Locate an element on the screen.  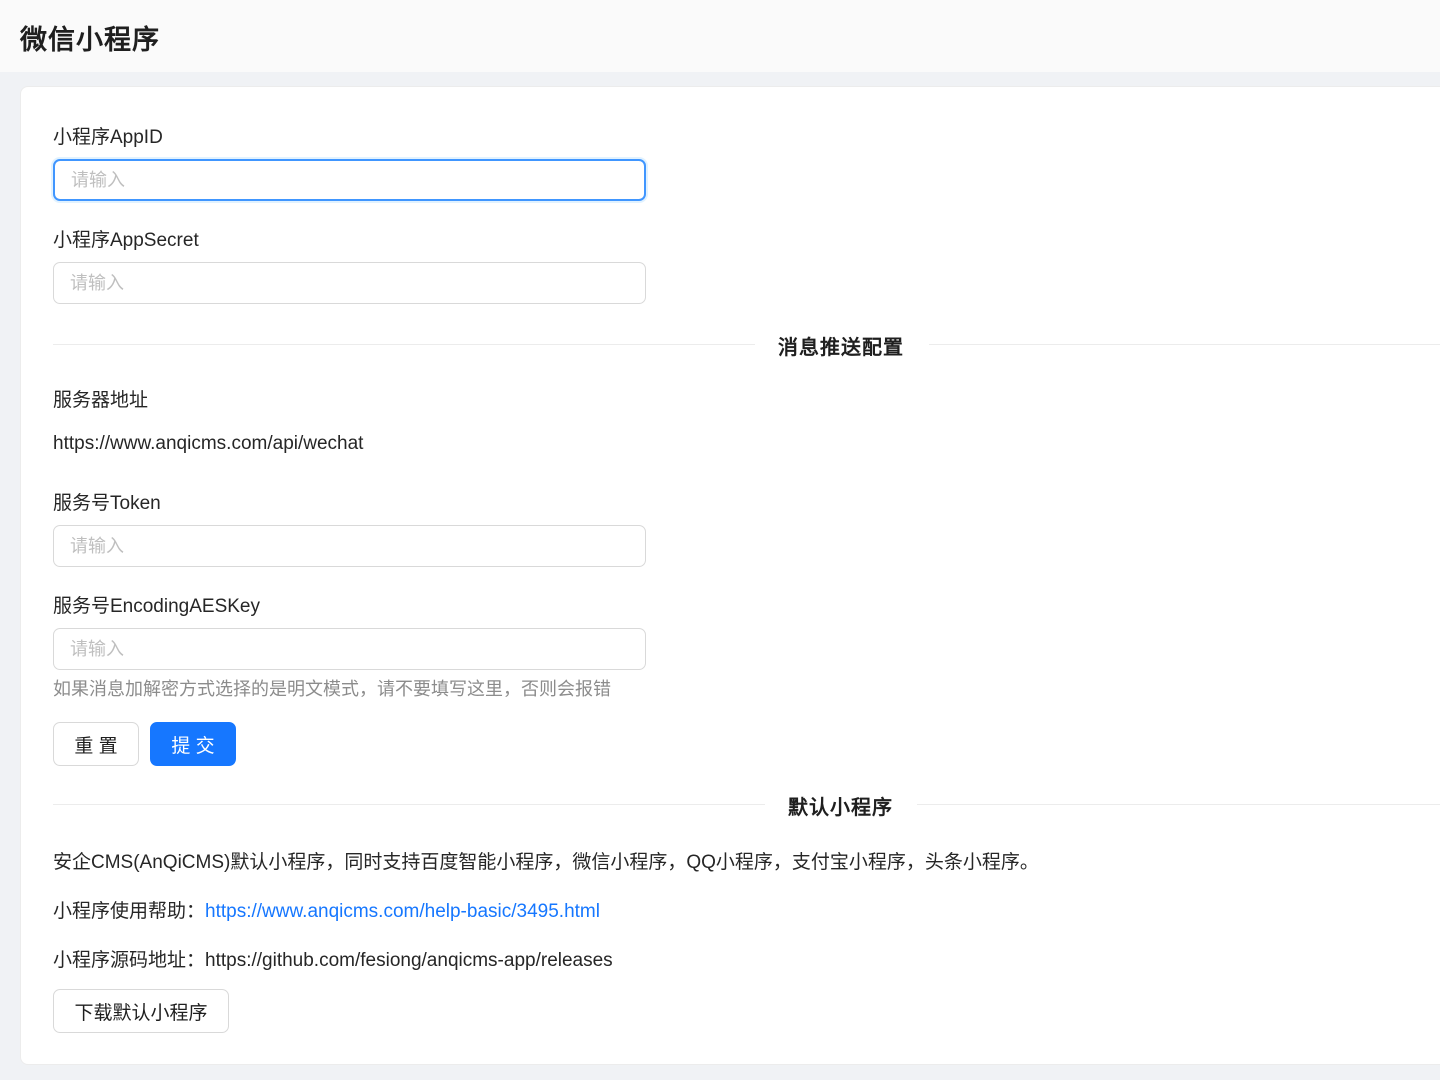
aeskey-input is located at coordinates (349, 649).